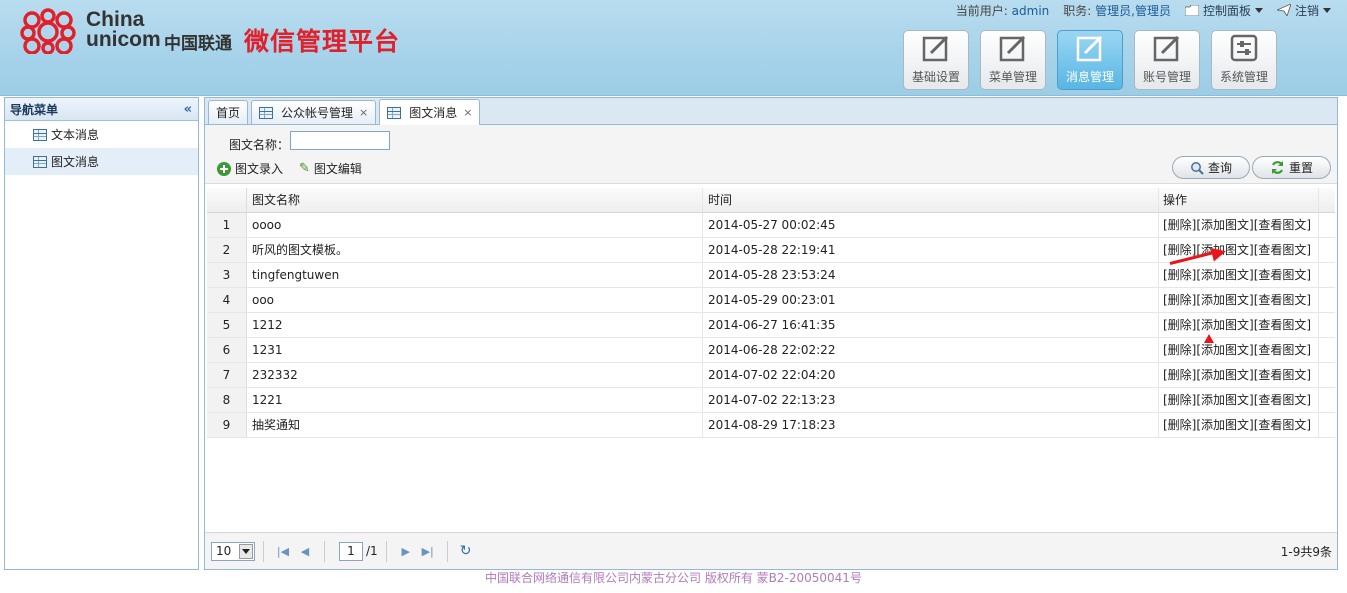 The width and height of the screenshot is (1347, 593). I want to click on sliders-icon, so click(1244, 48).